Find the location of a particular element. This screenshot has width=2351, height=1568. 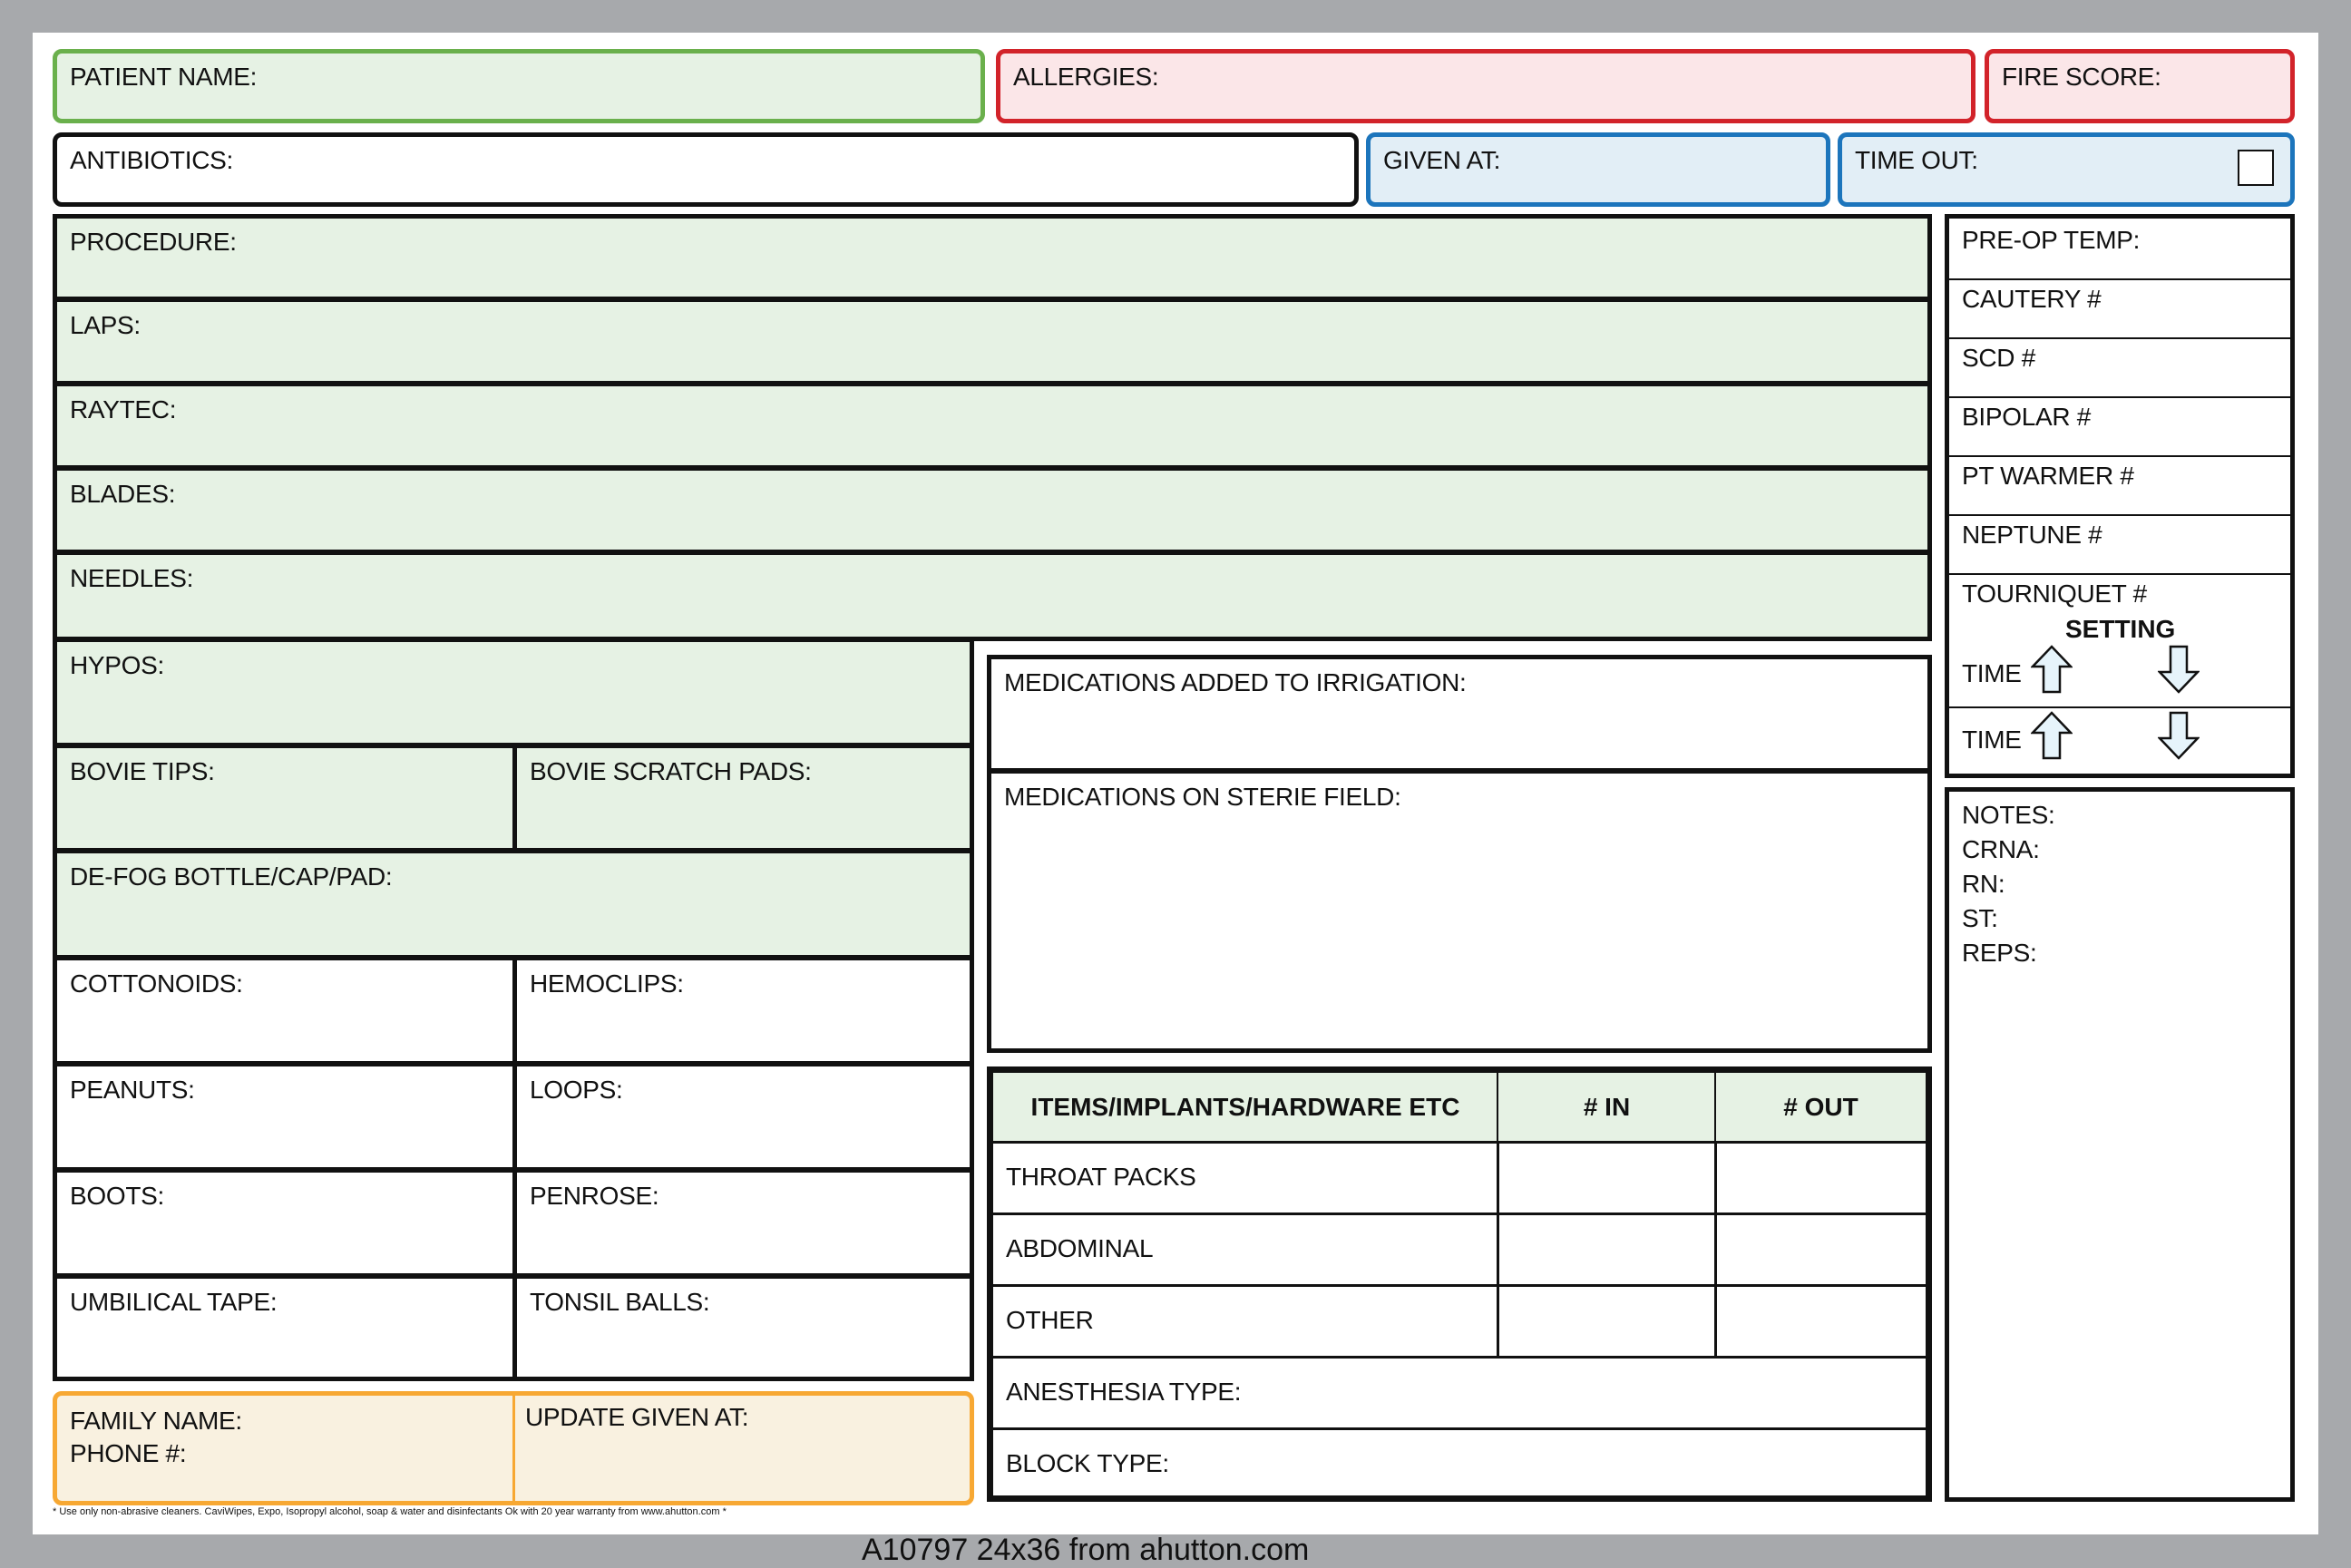

setting-label: SETTING is located at coordinates (2120, 629).